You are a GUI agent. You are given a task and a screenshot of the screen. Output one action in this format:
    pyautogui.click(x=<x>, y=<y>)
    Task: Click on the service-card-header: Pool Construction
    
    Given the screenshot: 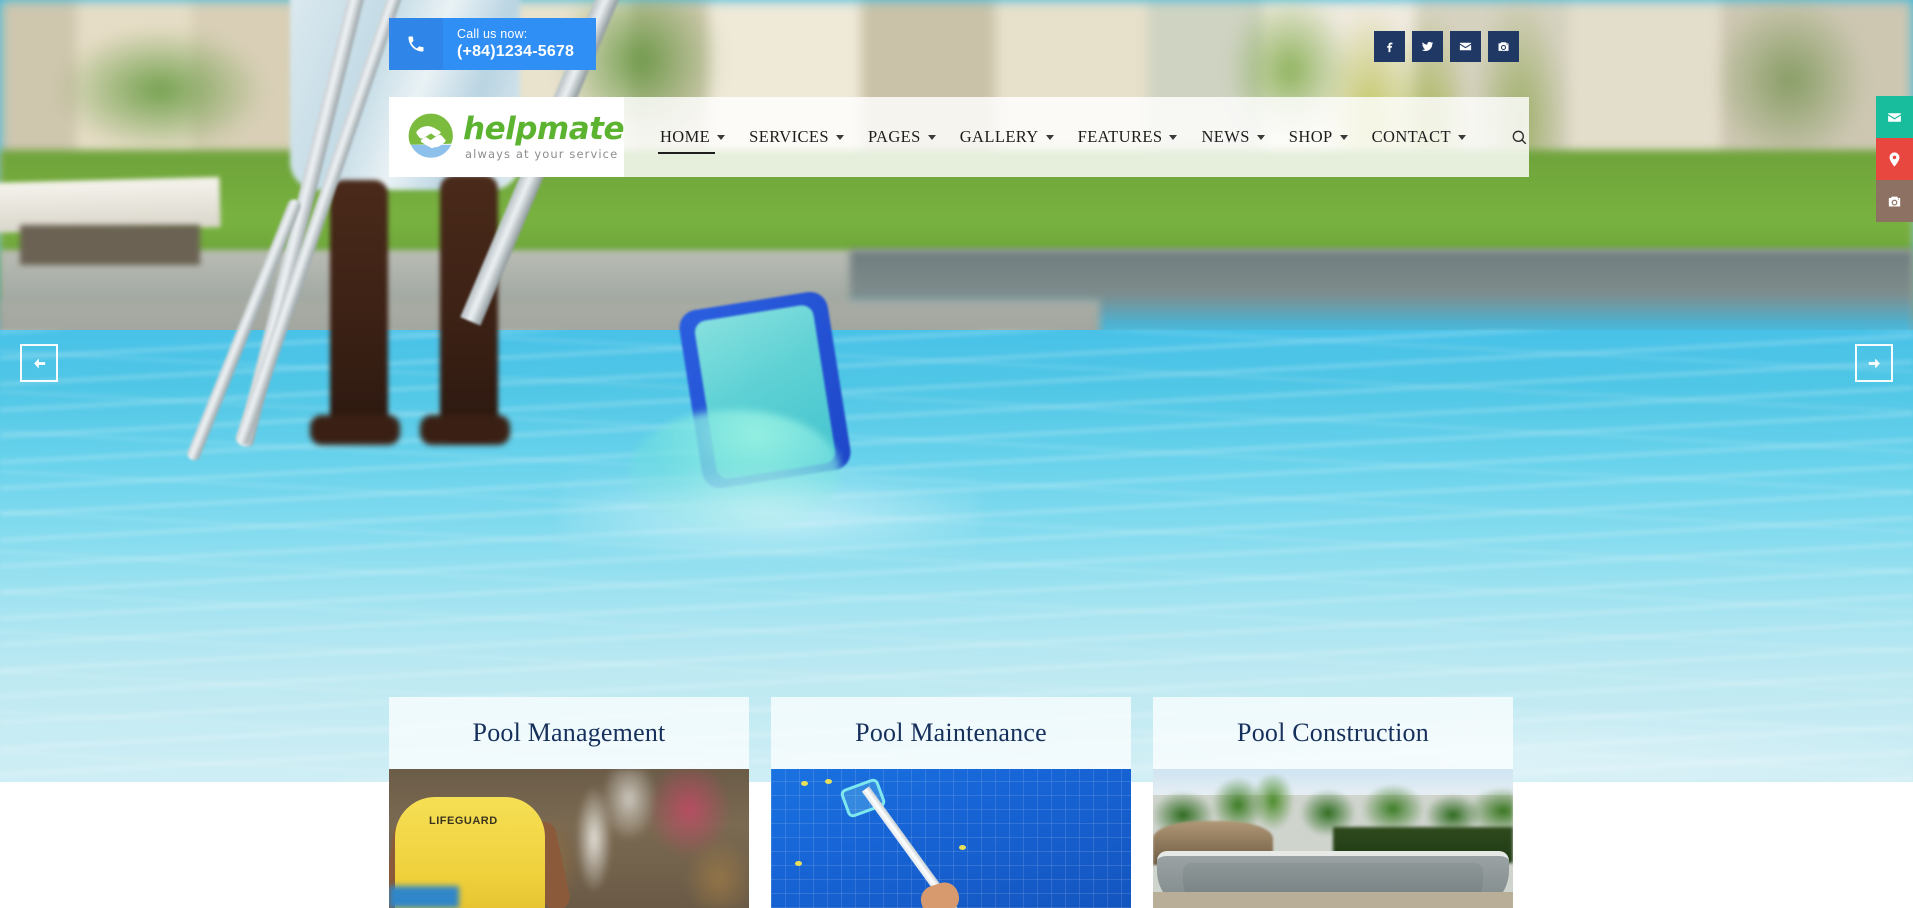 What is the action you would take?
    pyautogui.click(x=1333, y=733)
    